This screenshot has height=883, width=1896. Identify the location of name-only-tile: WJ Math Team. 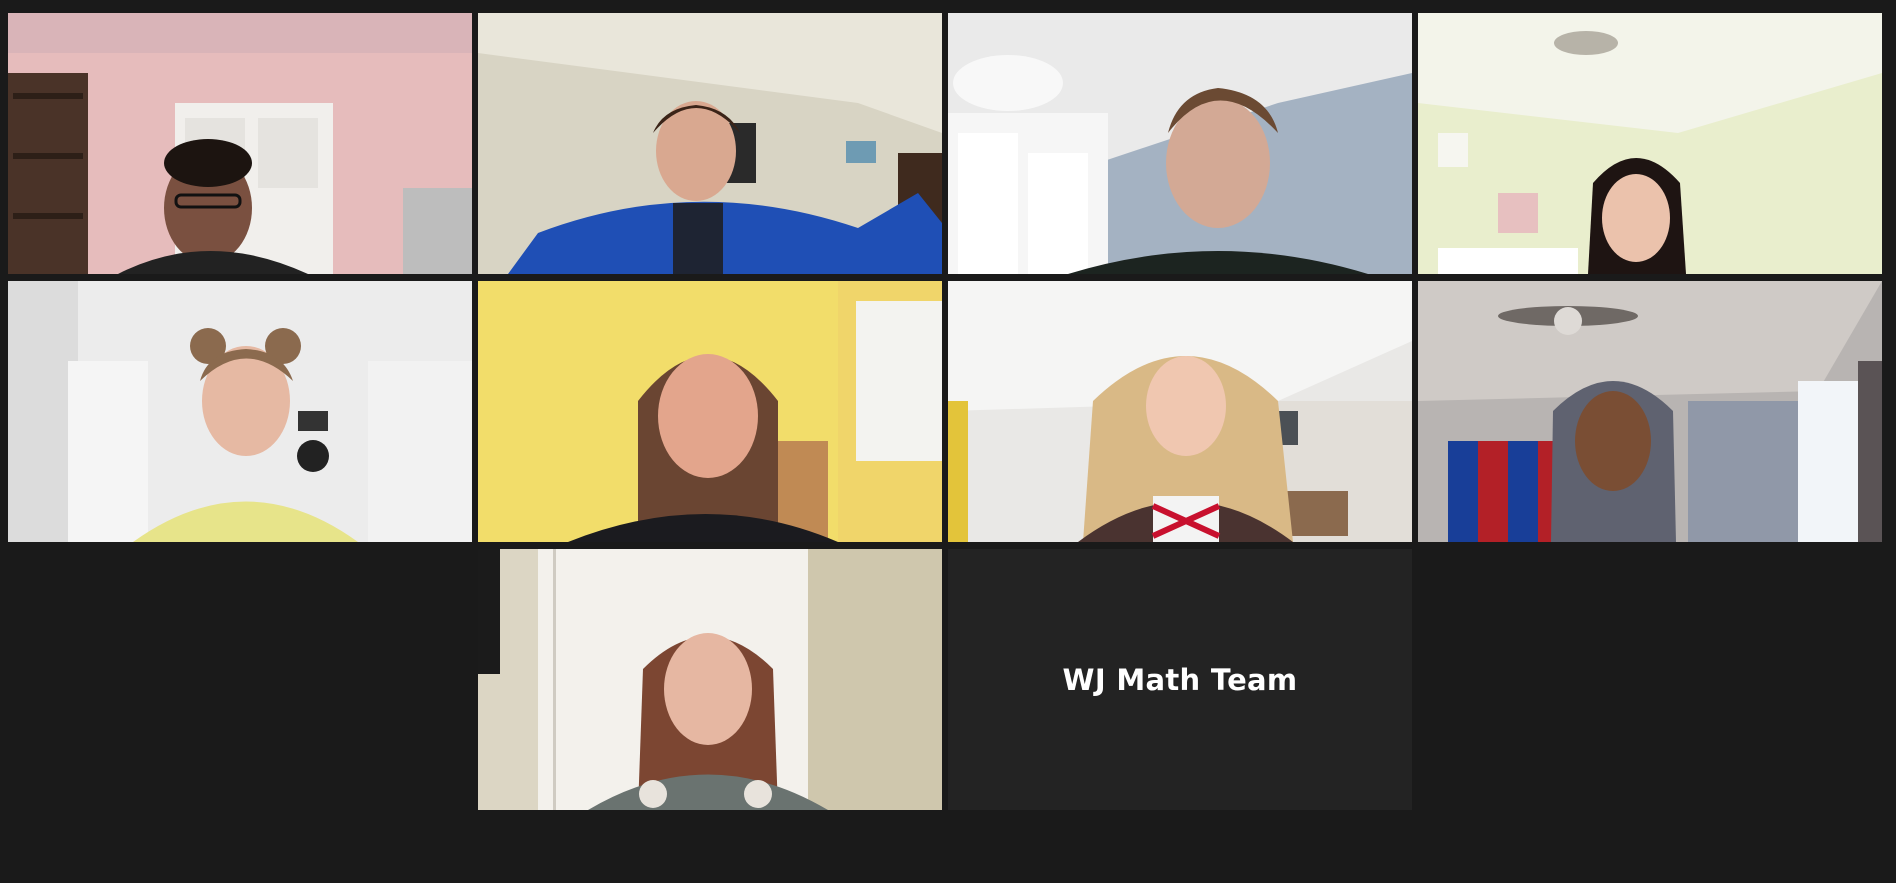
(1180, 679).